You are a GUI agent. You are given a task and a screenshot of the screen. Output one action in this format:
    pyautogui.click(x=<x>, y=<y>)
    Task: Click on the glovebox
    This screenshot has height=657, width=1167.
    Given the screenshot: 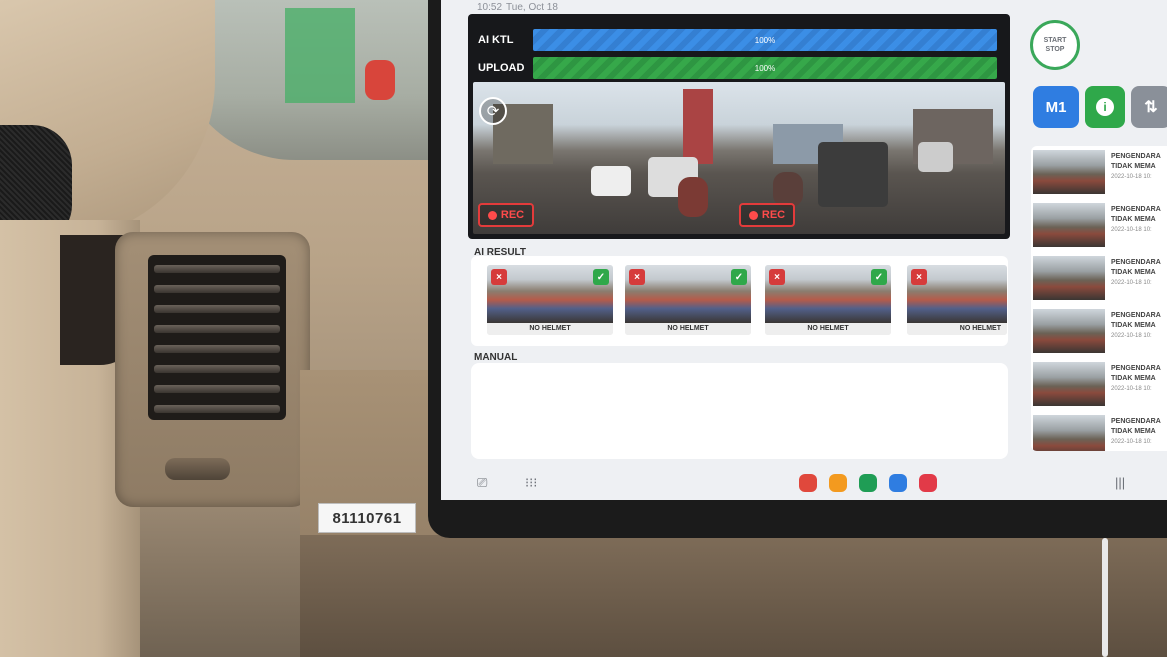 What is the action you would take?
    pyautogui.click(x=733, y=596)
    